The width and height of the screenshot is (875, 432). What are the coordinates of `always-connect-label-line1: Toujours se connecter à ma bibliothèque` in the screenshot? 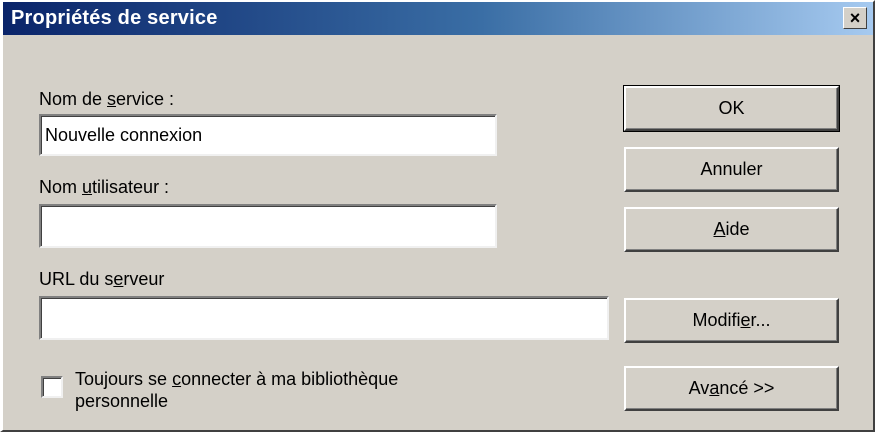 It's located at (237, 379).